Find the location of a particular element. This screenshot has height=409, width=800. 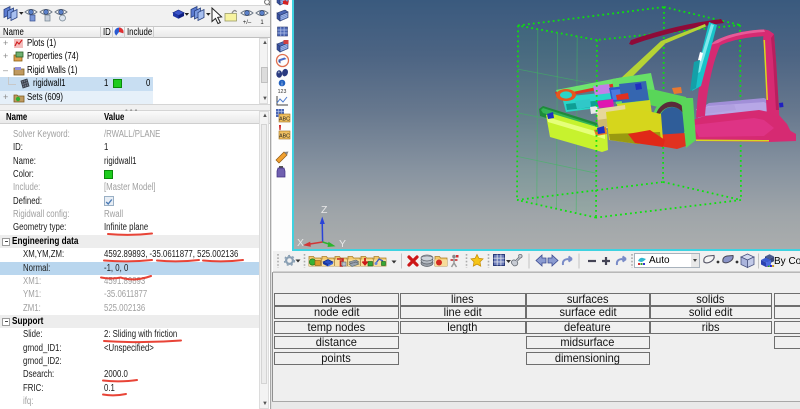

svg-text: 1 is located at coordinates (262, 23).